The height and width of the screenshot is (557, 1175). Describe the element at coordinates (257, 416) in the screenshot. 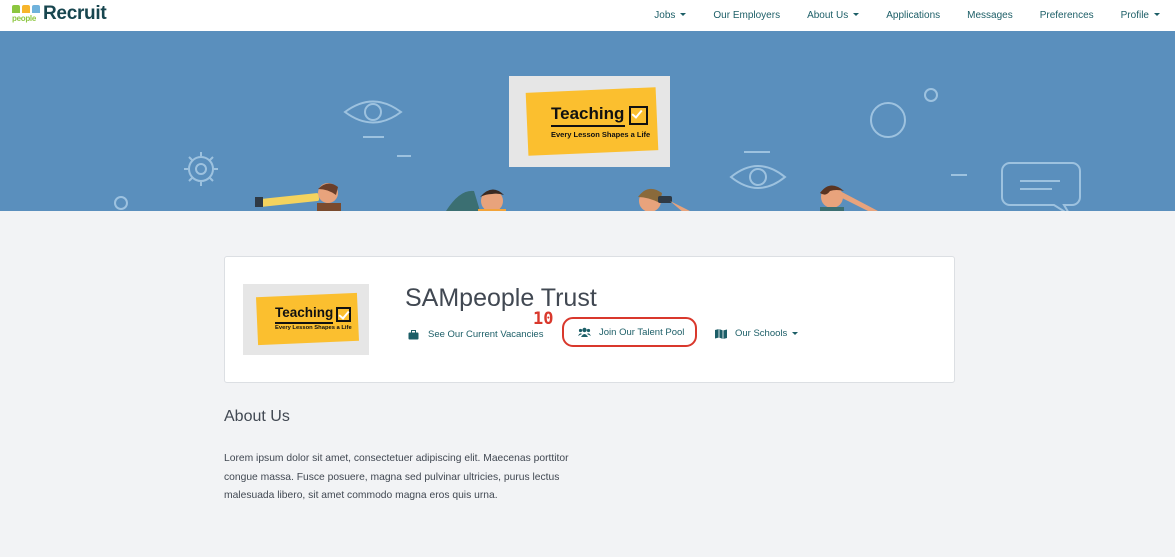

I see `about-heading: About Us` at that location.